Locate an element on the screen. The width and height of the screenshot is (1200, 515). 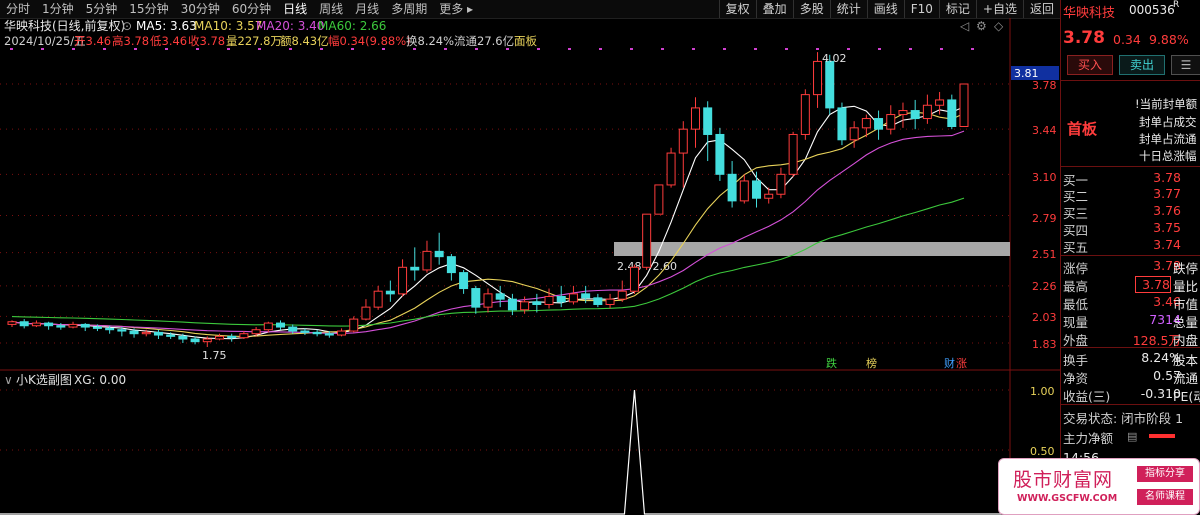
stats-button: 统计 is located at coordinates (848, 9).